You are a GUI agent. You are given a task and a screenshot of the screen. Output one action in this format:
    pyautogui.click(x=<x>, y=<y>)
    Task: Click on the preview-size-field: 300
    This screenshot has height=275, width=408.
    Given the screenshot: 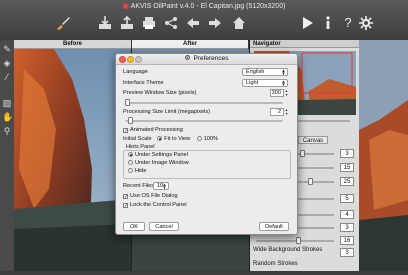 What is the action you would take?
    pyautogui.click(x=277, y=93)
    